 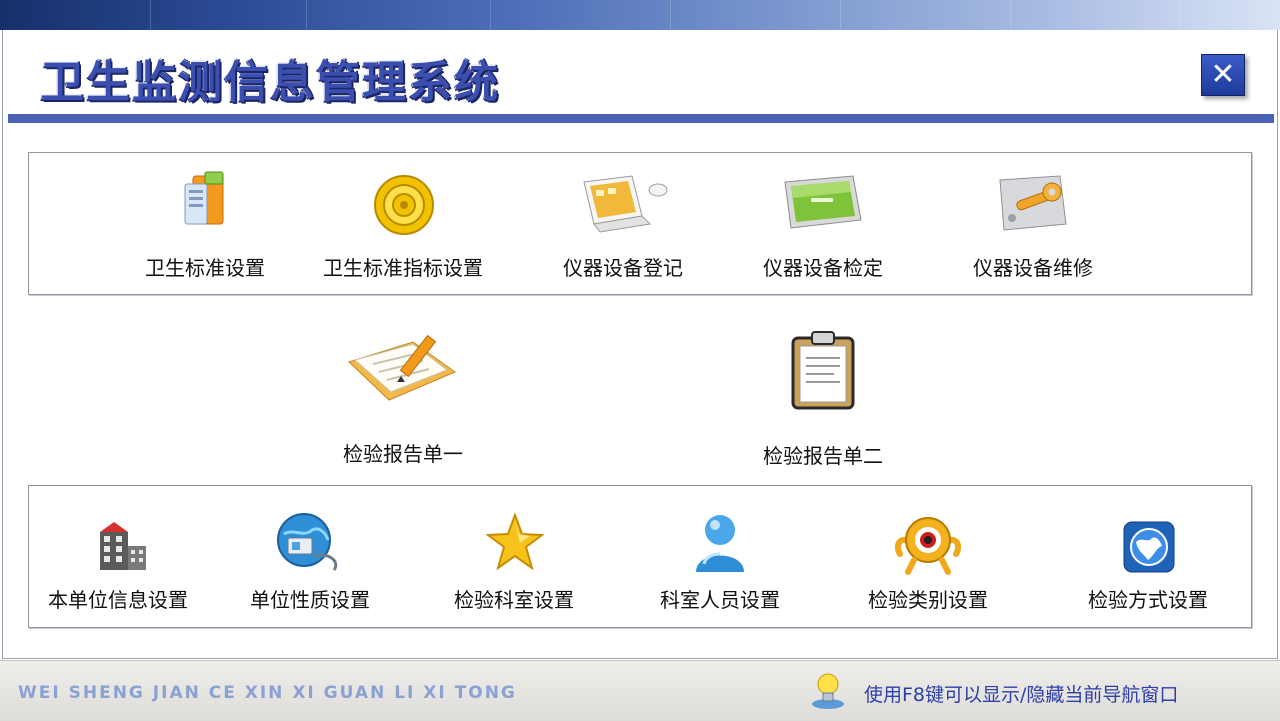 I want to click on nav-item-label: 仪器设备登记, so click(x=623, y=268).